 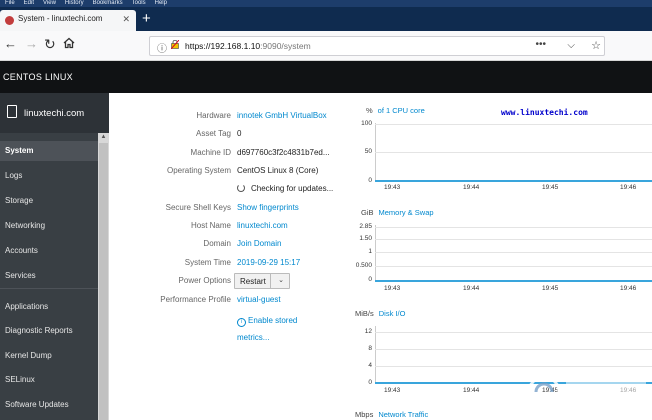 I want to click on page-actions-icon: •••, so click(x=540, y=44).